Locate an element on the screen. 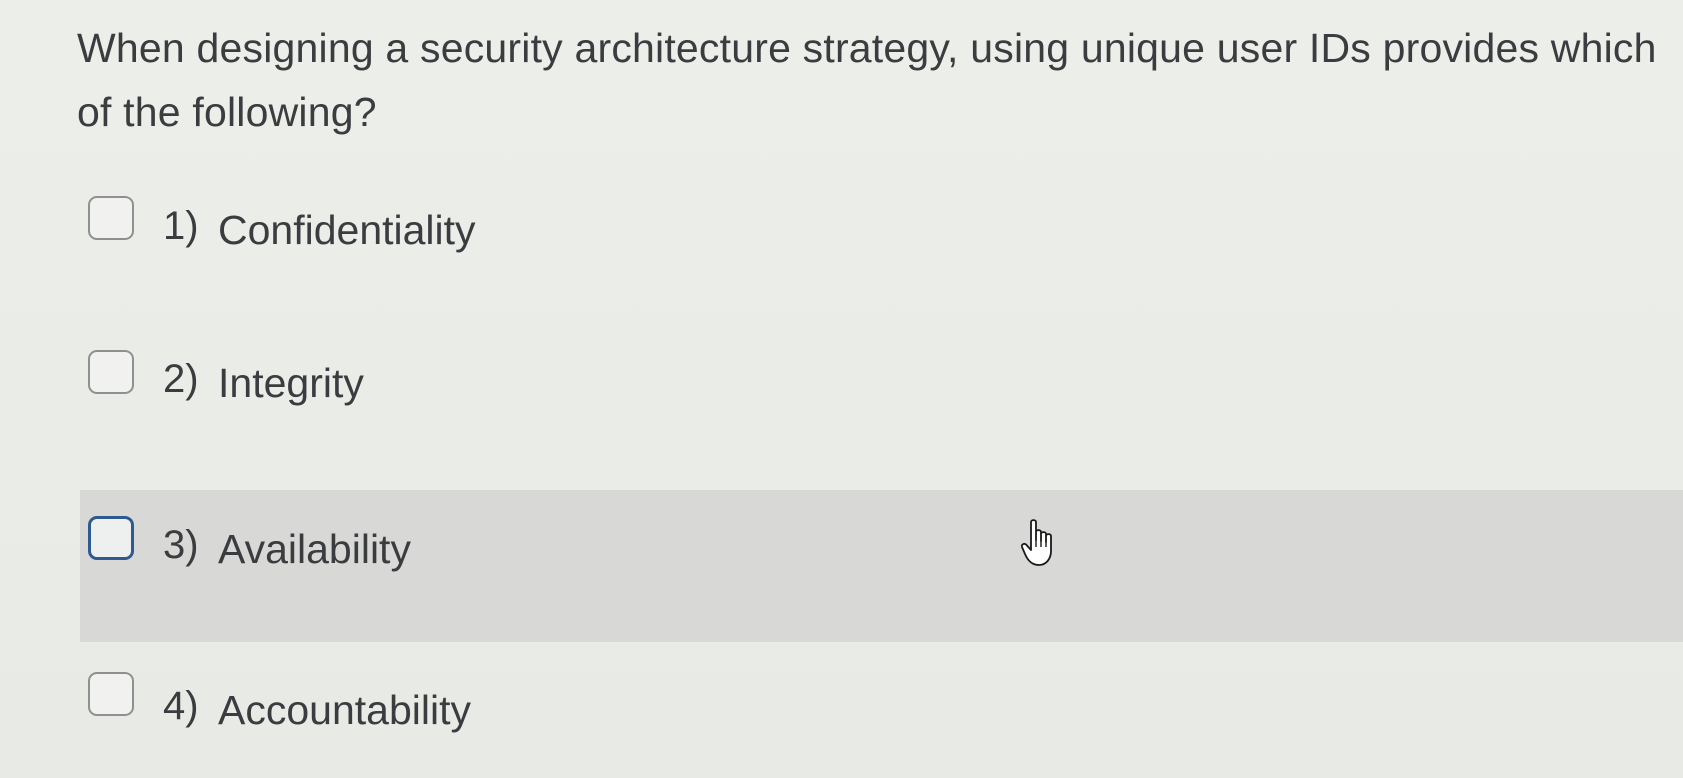 The height and width of the screenshot is (778, 1683). option-3-label: Availability is located at coordinates (314, 549).